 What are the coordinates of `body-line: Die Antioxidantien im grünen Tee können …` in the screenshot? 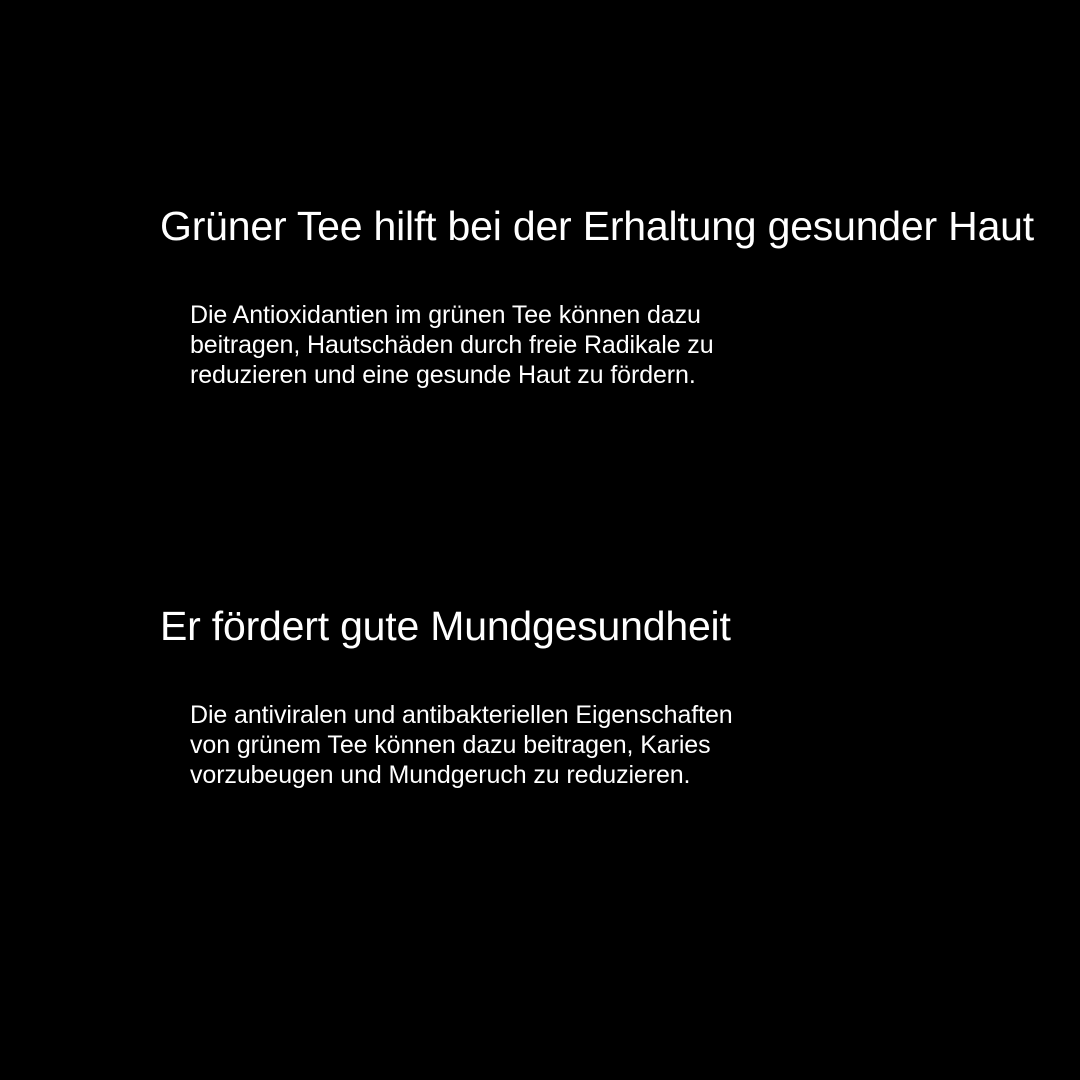 It's located at (445, 315).